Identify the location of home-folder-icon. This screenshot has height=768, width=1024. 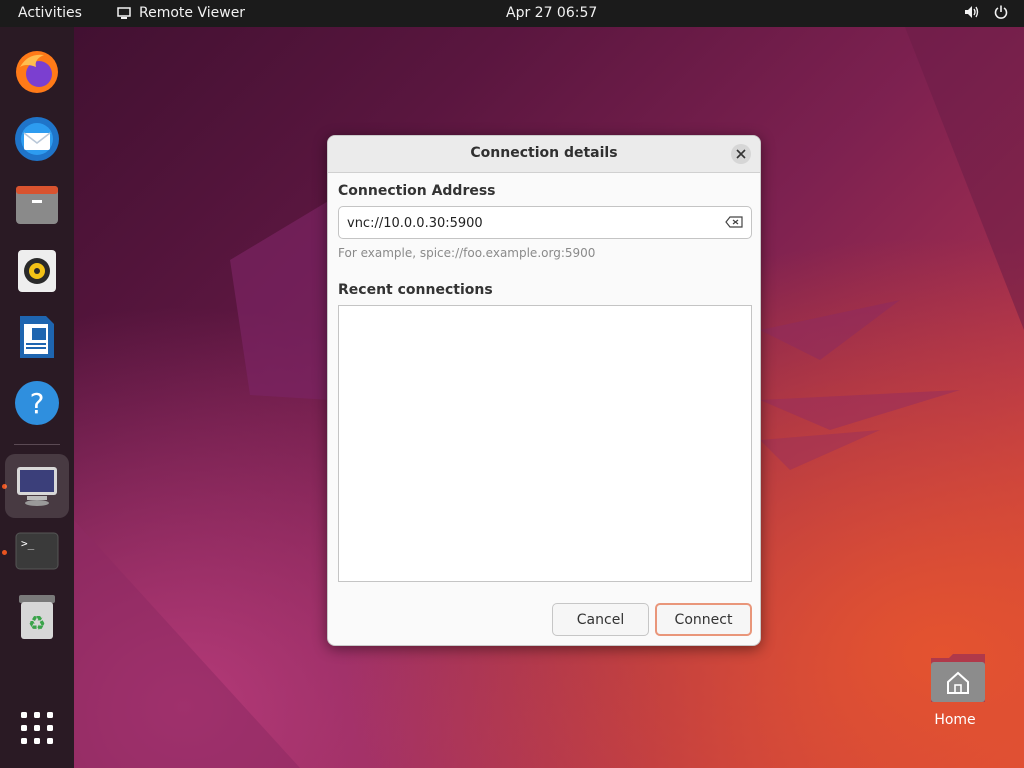
(958, 678).